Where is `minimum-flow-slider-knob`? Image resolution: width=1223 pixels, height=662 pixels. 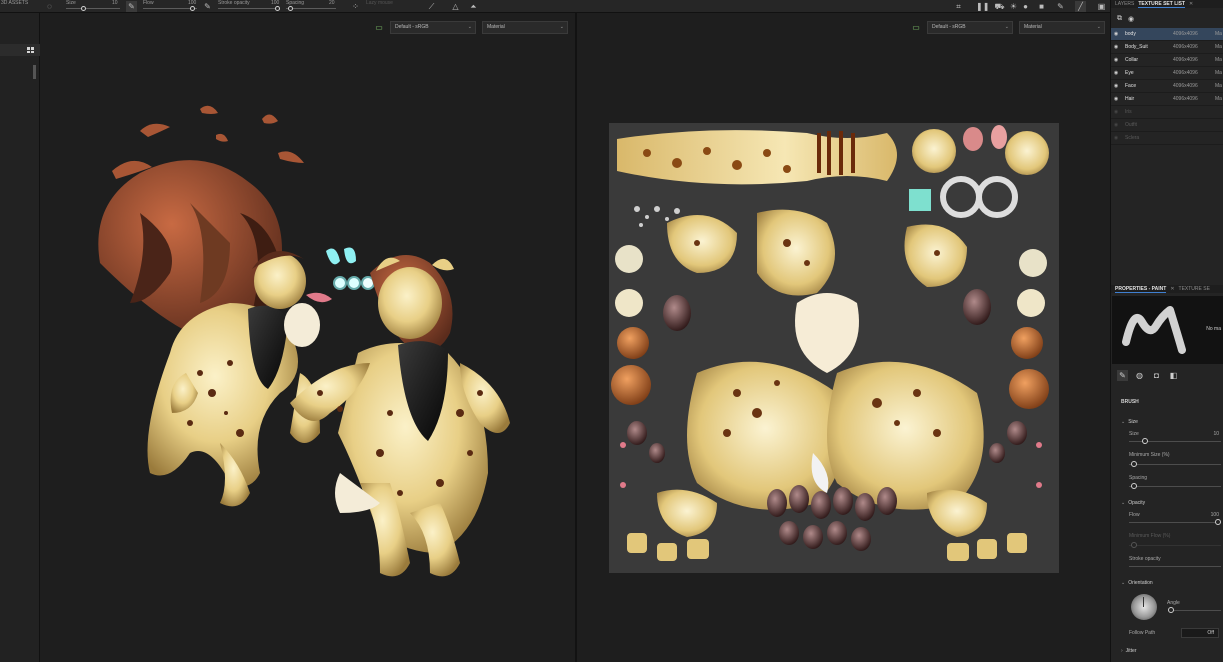
minimum-flow-slider-knob is located at coordinates (1133, 545).